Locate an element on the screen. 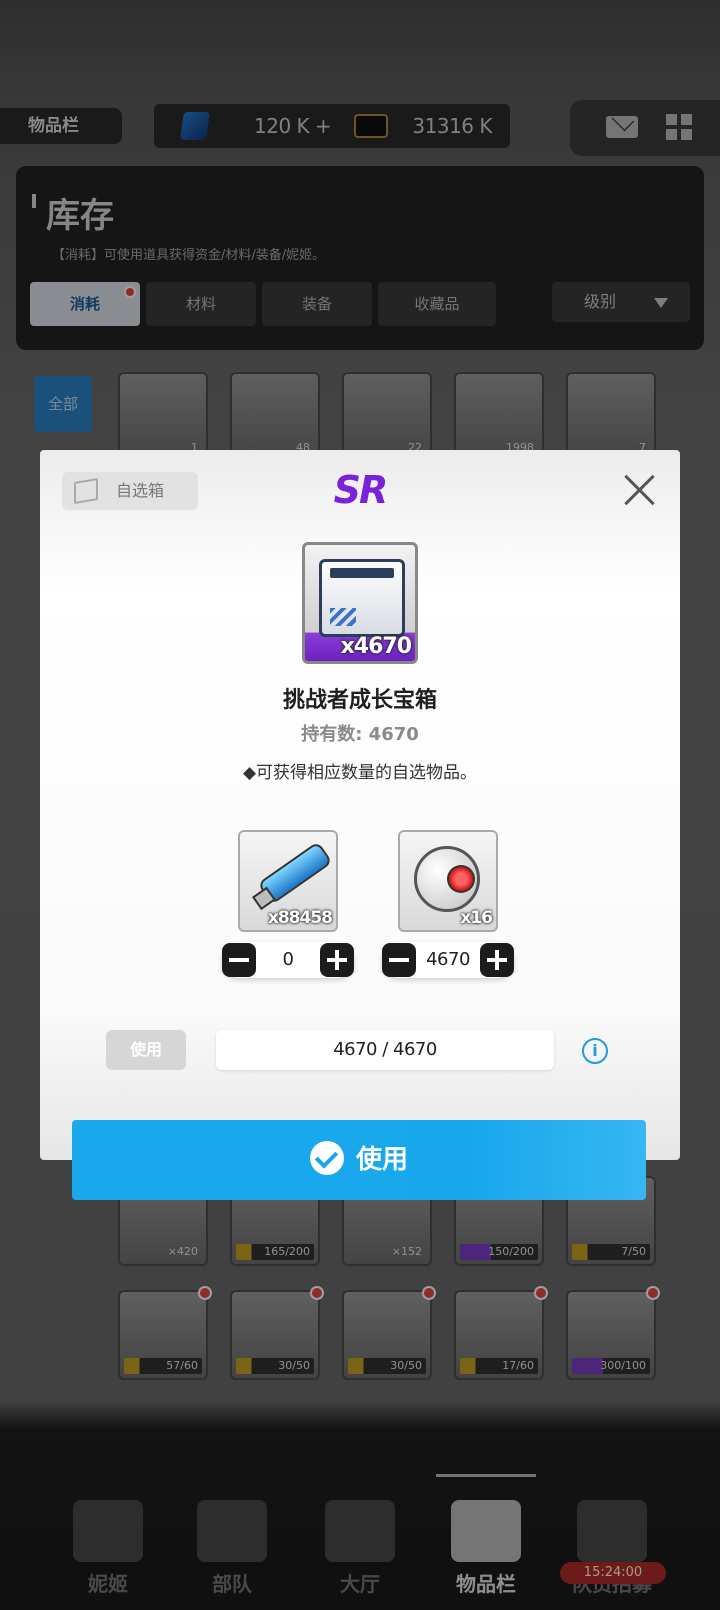  quantity-stepper: 4670 is located at coordinates (448, 960).